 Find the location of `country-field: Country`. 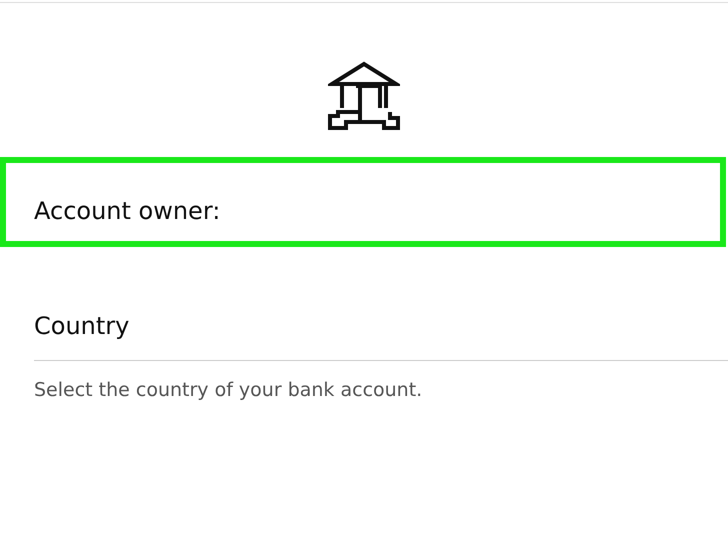

country-field: Country is located at coordinates (381, 336).